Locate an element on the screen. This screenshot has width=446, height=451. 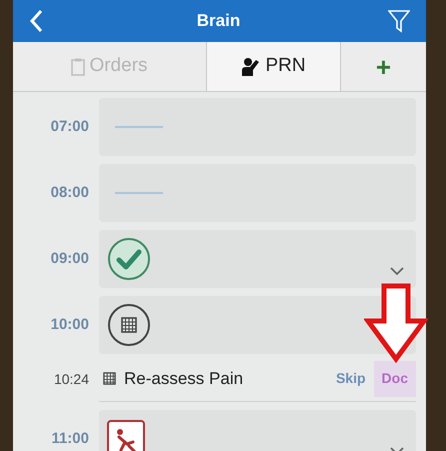
time-label: 08:00 is located at coordinates (70, 192).